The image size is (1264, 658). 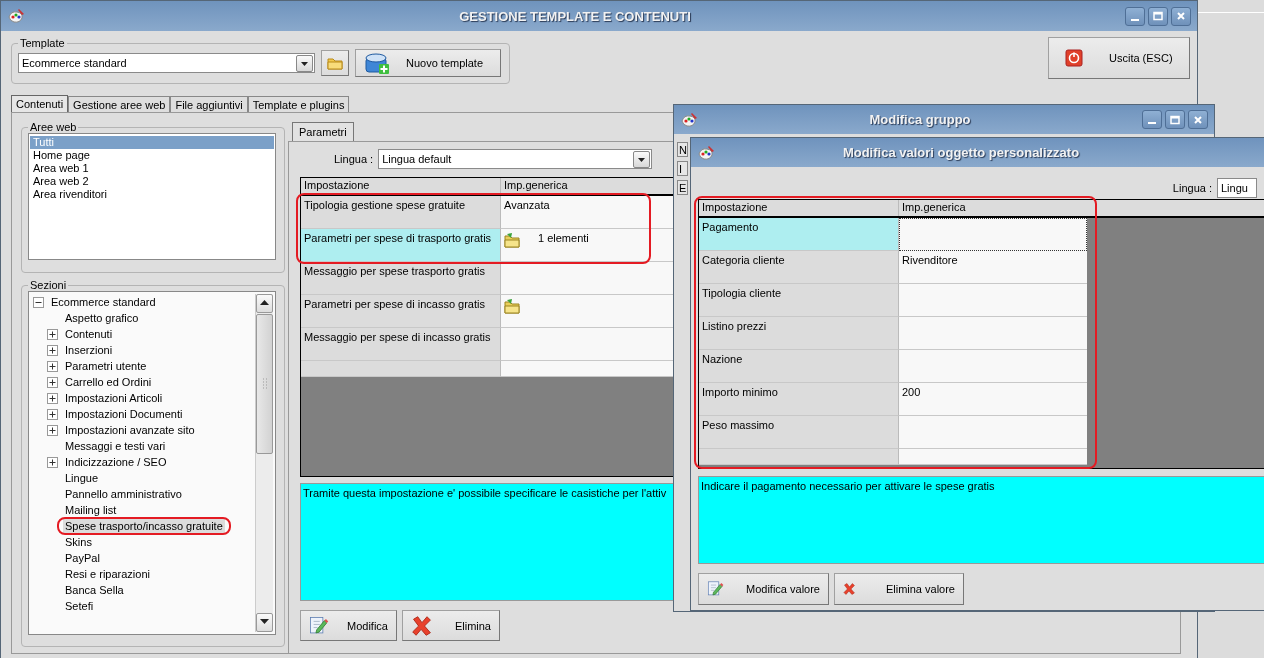 I want to click on edit-button: Modifica valore, so click(x=763, y=589).